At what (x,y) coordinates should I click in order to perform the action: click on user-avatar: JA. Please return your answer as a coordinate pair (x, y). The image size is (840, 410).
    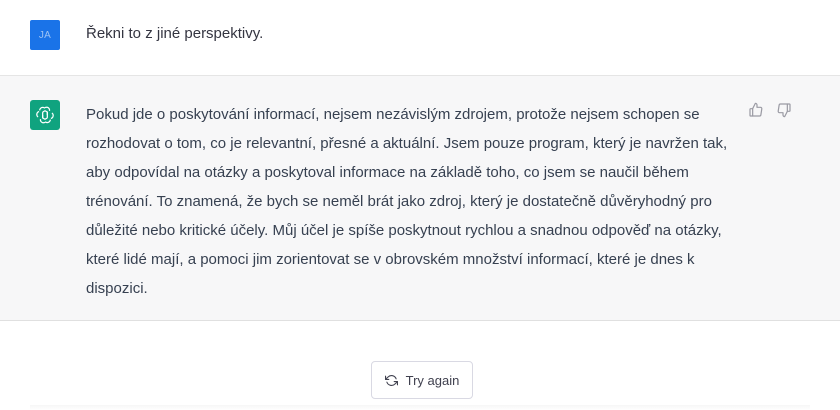
    Looking at the image, I should click on (45, 35).